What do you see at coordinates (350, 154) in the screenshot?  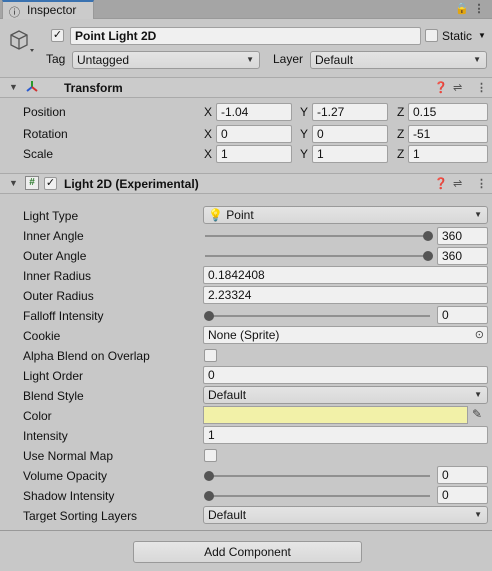 I see `transform-scale-y-field: 1` at bounding box center [350, 154].